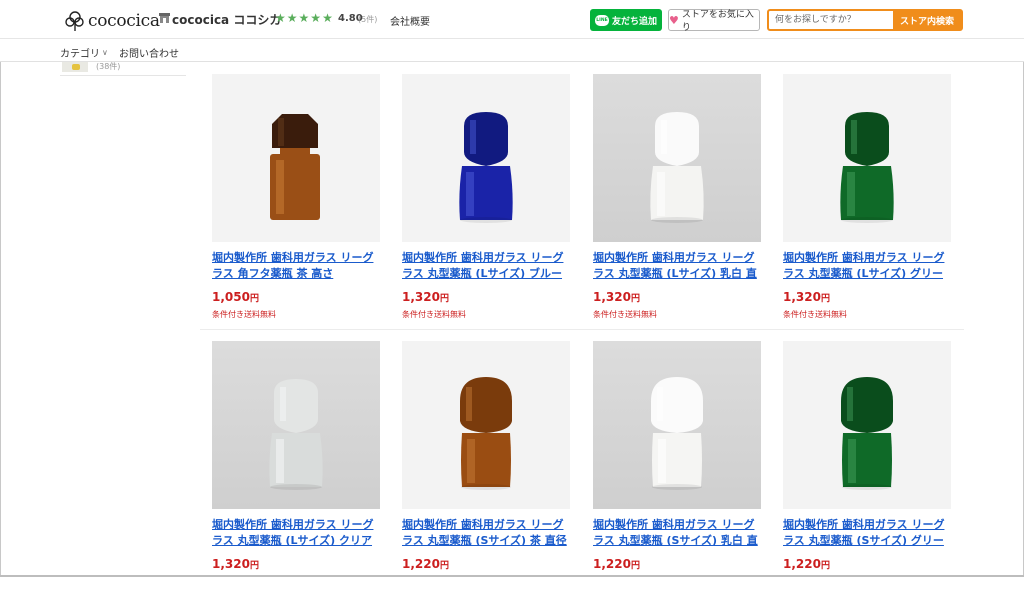  I want to click on heart-icon: ♥, so click(674, 20).